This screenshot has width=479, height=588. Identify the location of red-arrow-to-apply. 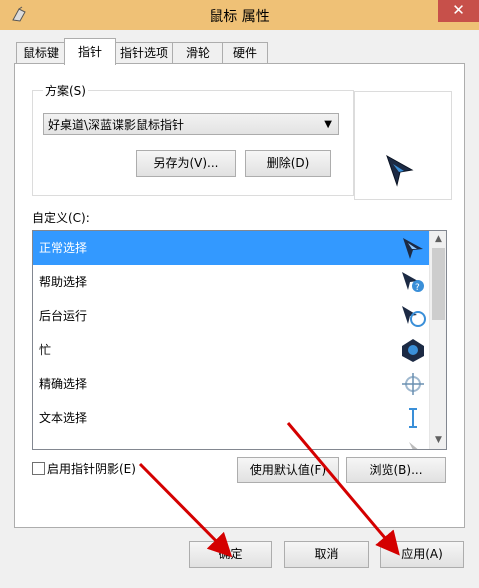
(343, 489).